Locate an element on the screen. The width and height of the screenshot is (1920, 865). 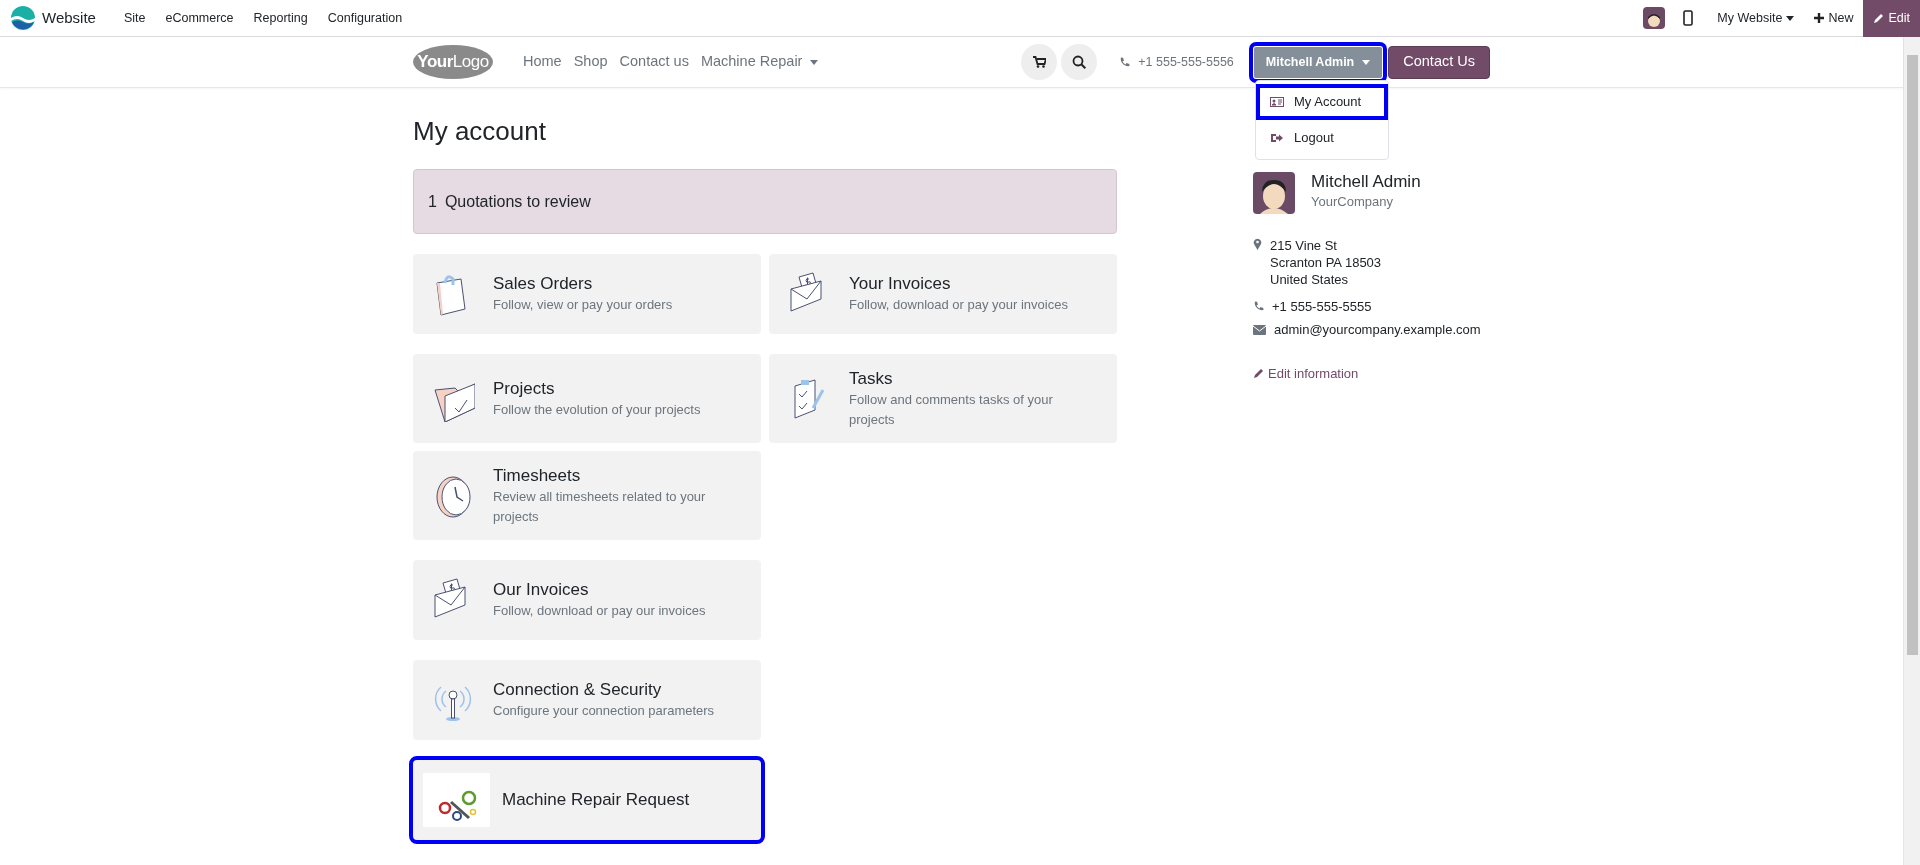
edit-button: Edit is located at coordinates (1891, 18).